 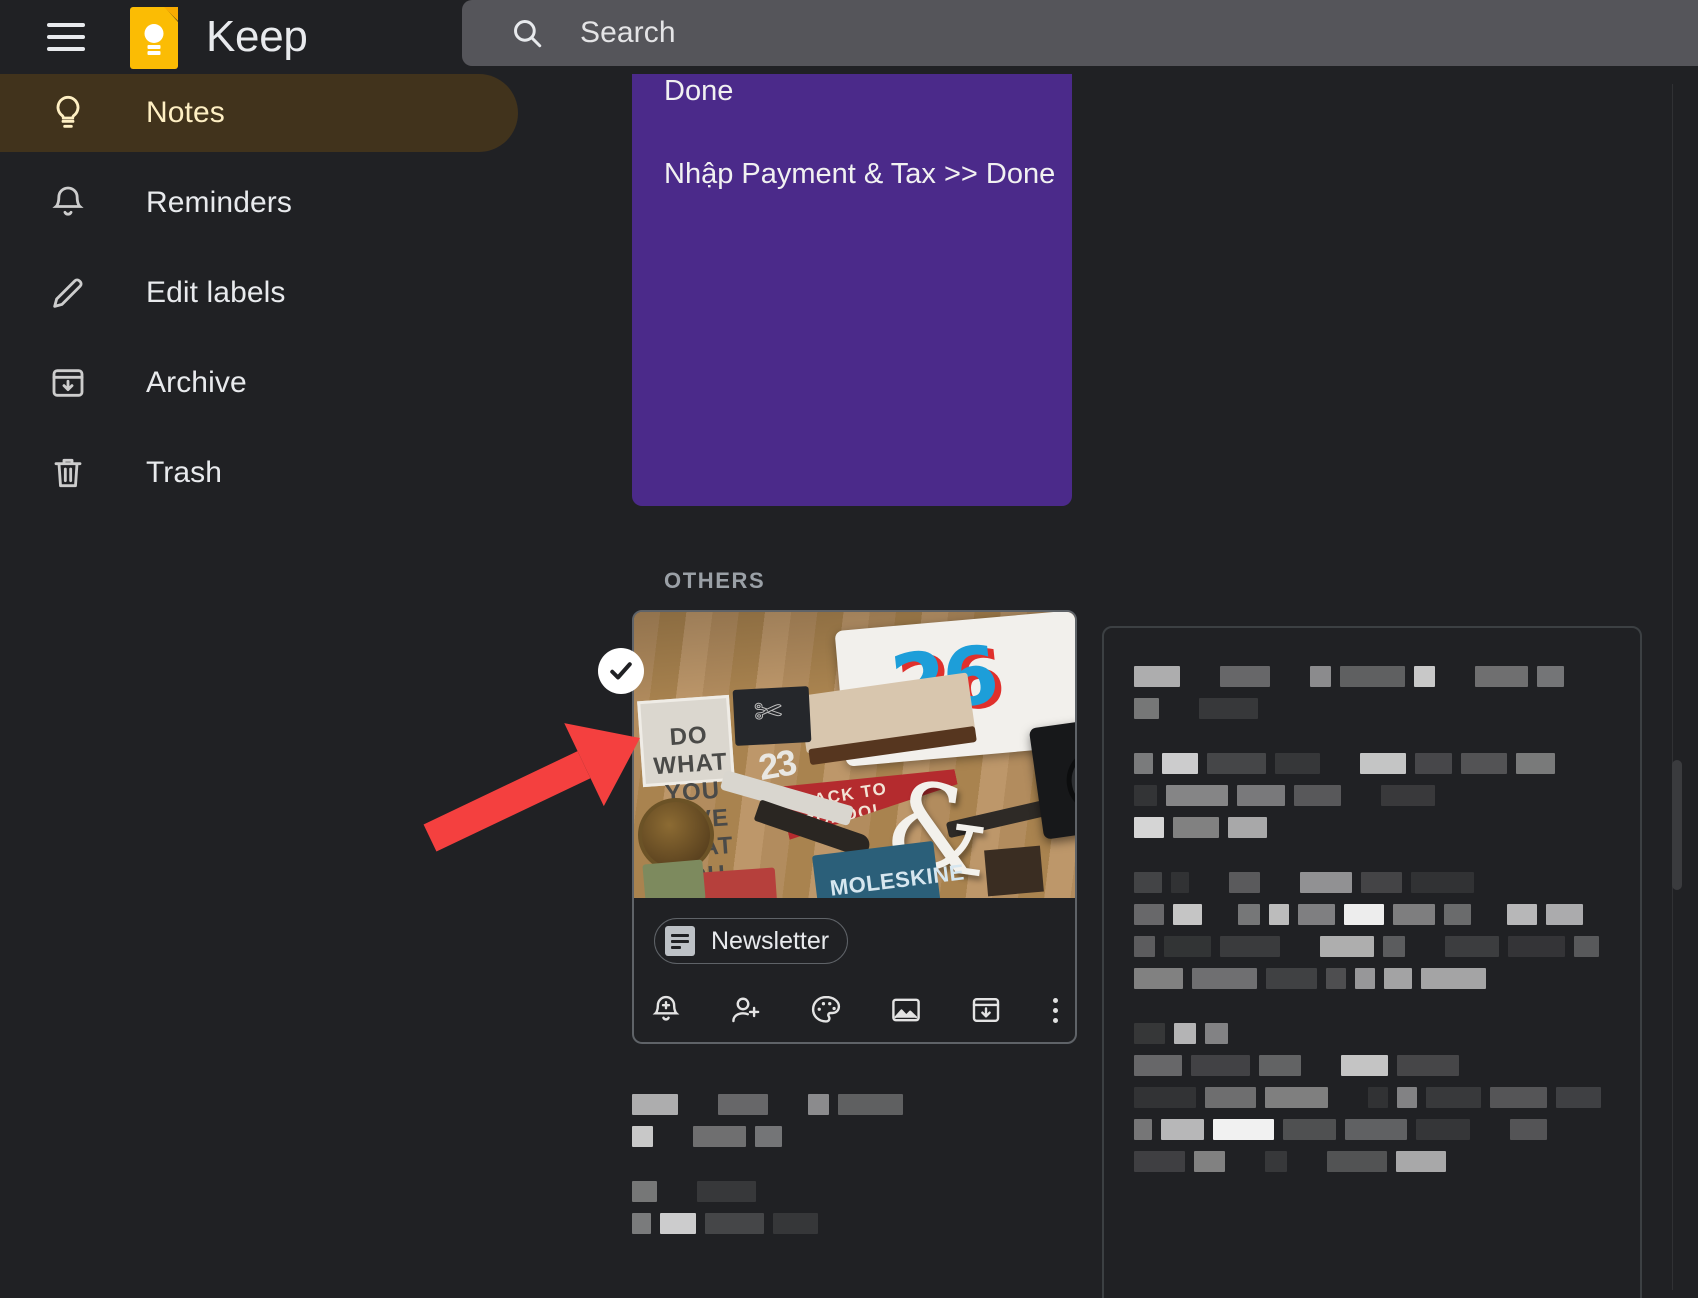 What do you see at coordinates (826, 1010) in the screenshot?
I see `color-palette-icon` at bounding box center [826, 1010].